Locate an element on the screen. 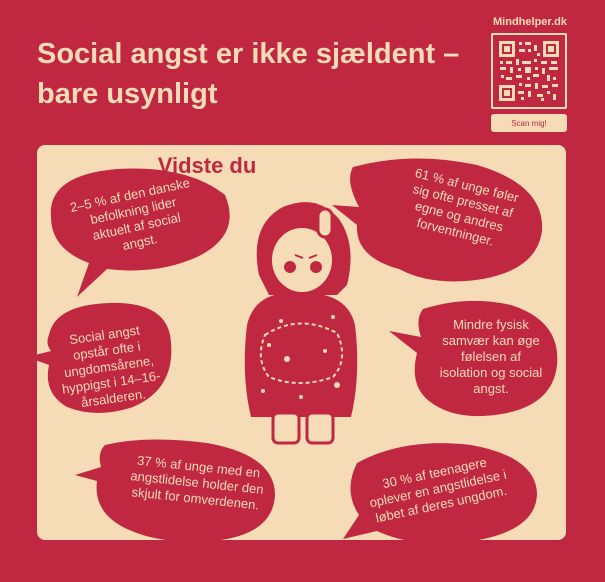 Image resolution: width=605 pixels, height=582 pixels. sad-girl-hugging-knees-illustration is located at coordinates (301, 323).